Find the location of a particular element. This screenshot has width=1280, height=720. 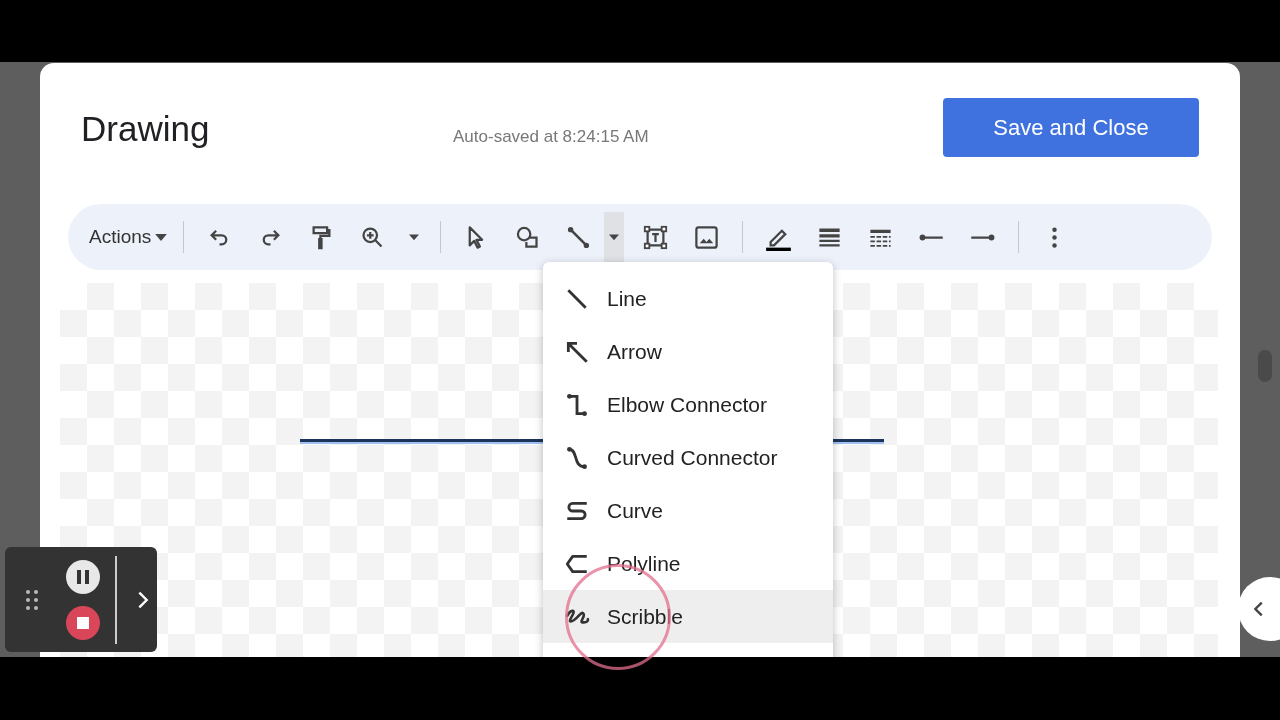

drag-handle-icon is located at coordinates (32, 599).